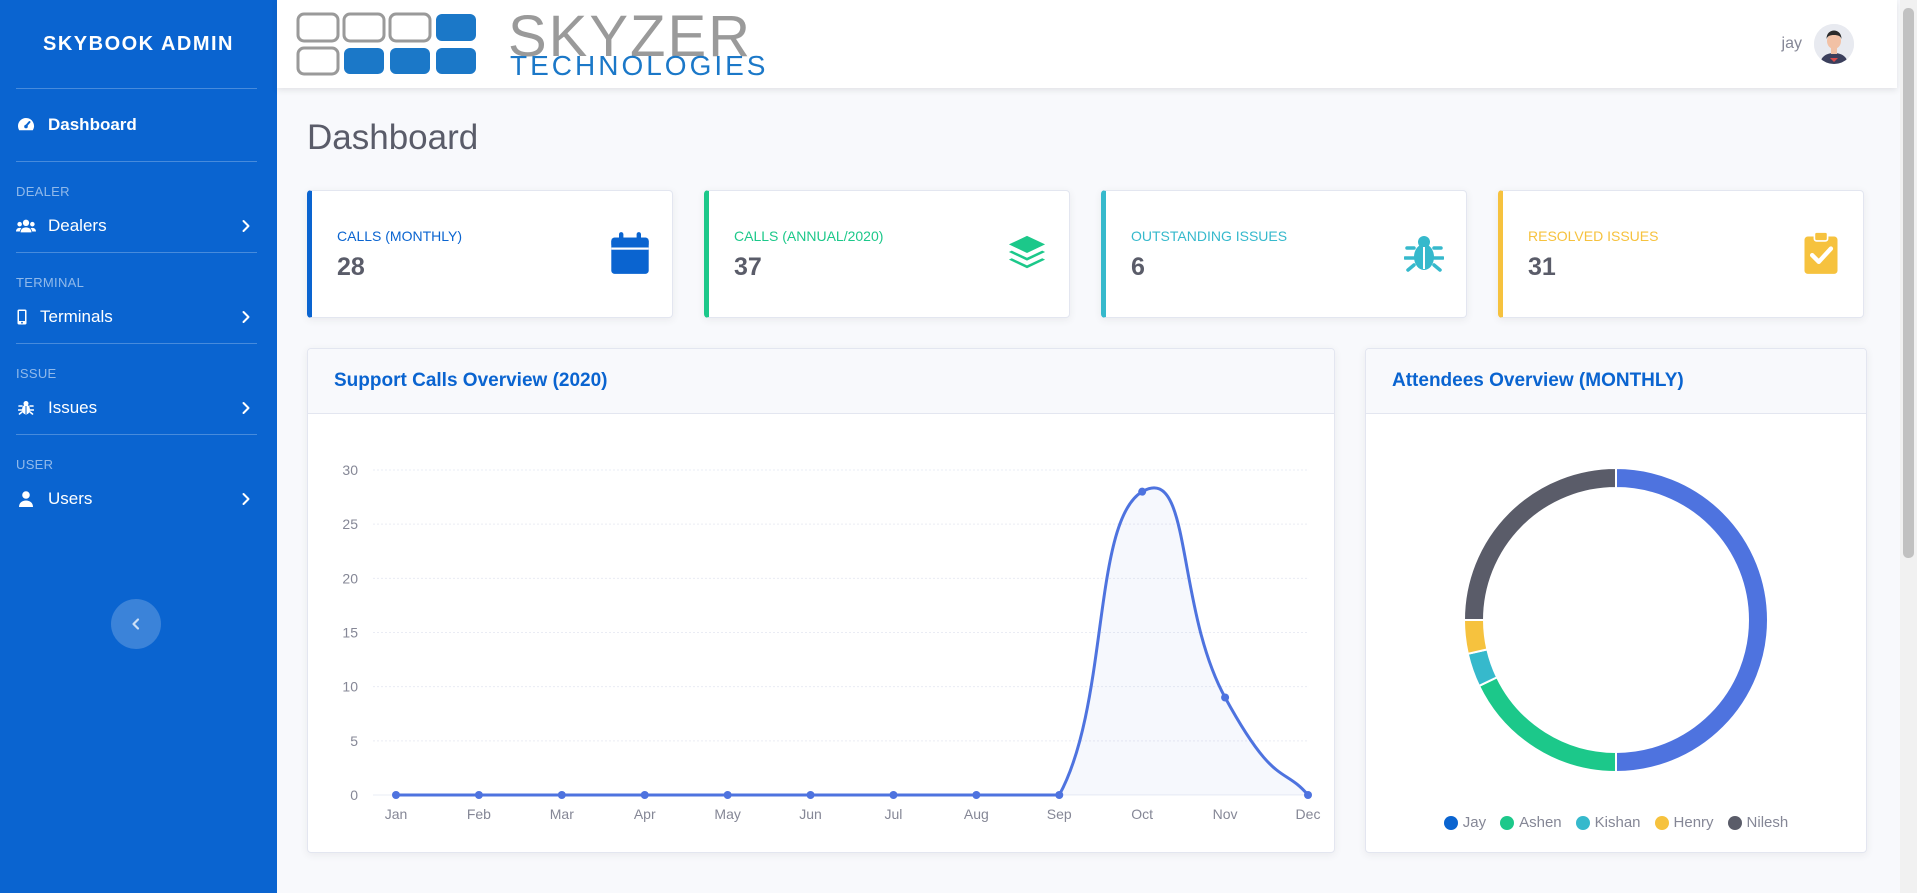 The image size is (1917, 893). Describe the element at coordinates (490, 254) in the screenshot. I see `stat-card-calls-monthly: CALLS (MONTHLY) 28` at that location.